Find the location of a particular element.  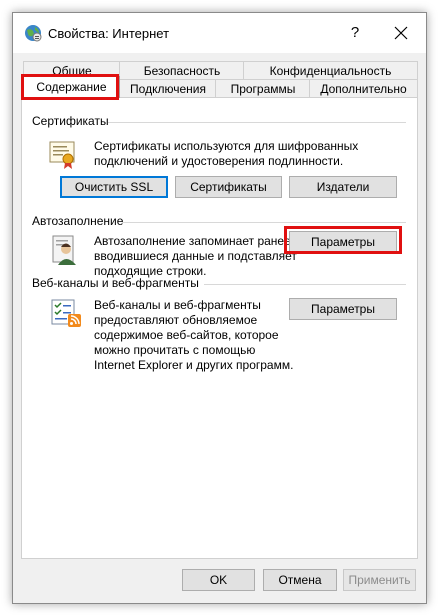

publishers-button: Издатели is located at coordinates (343, 187).